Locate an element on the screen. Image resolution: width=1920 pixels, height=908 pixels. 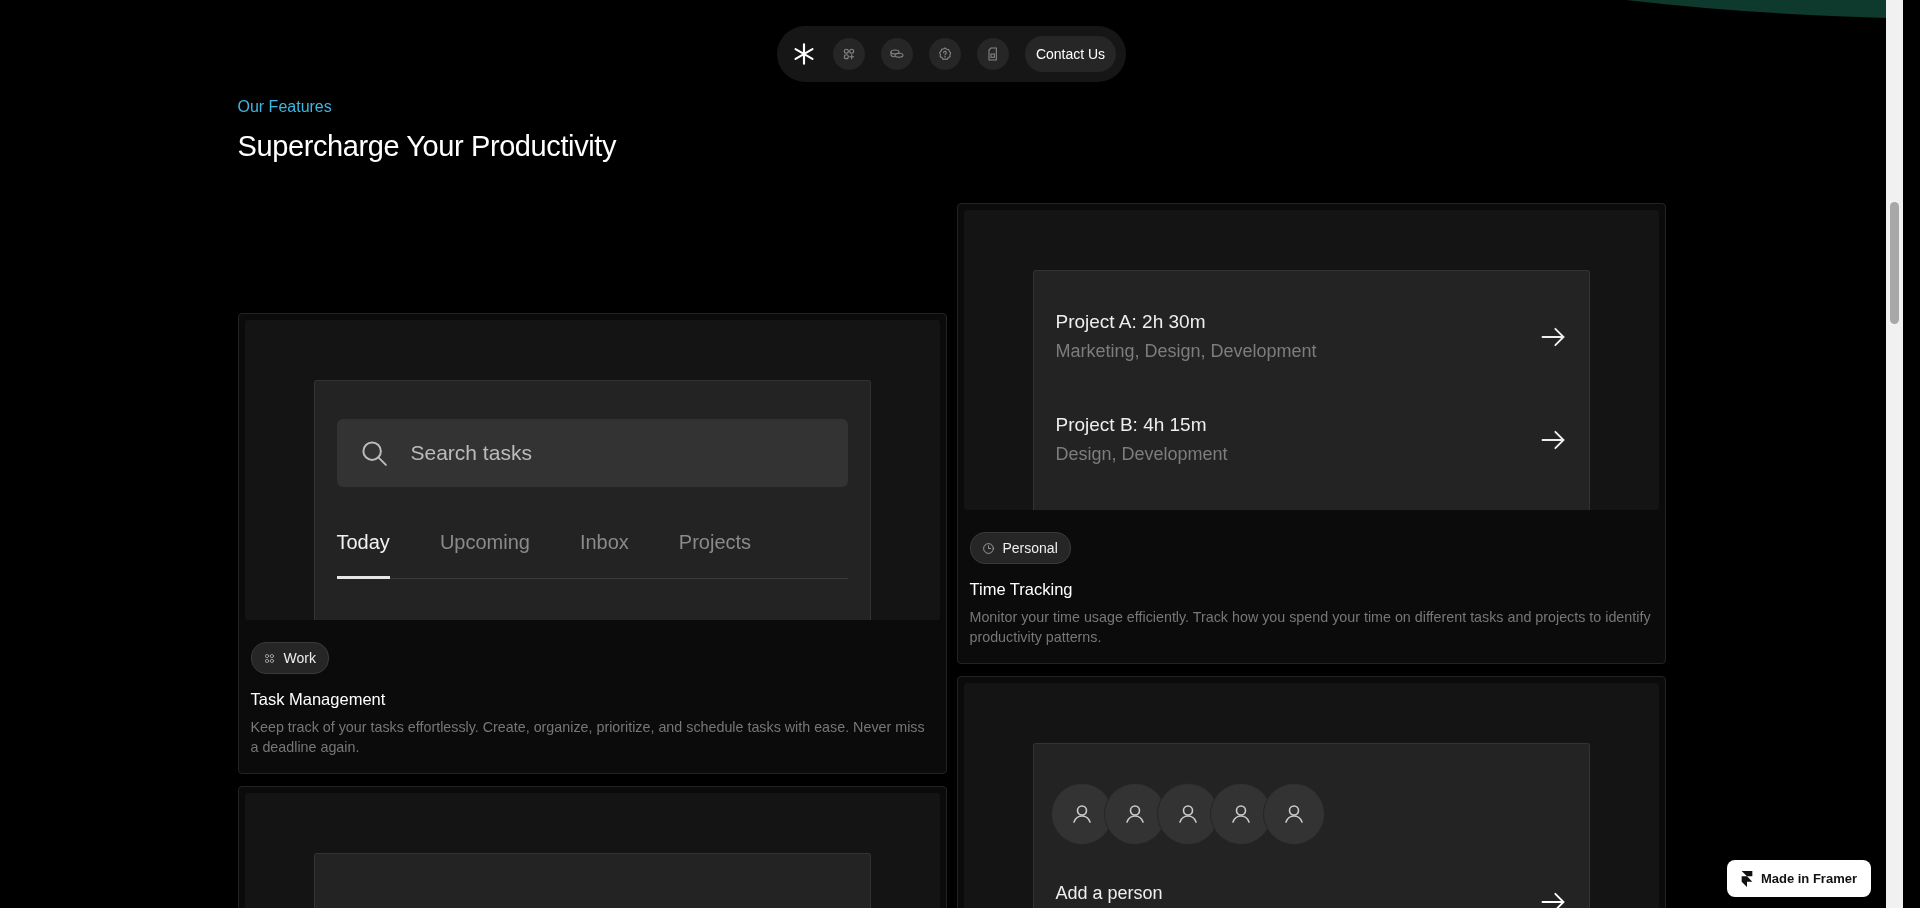
tab: Inbox is located at coordinates (604, 555).